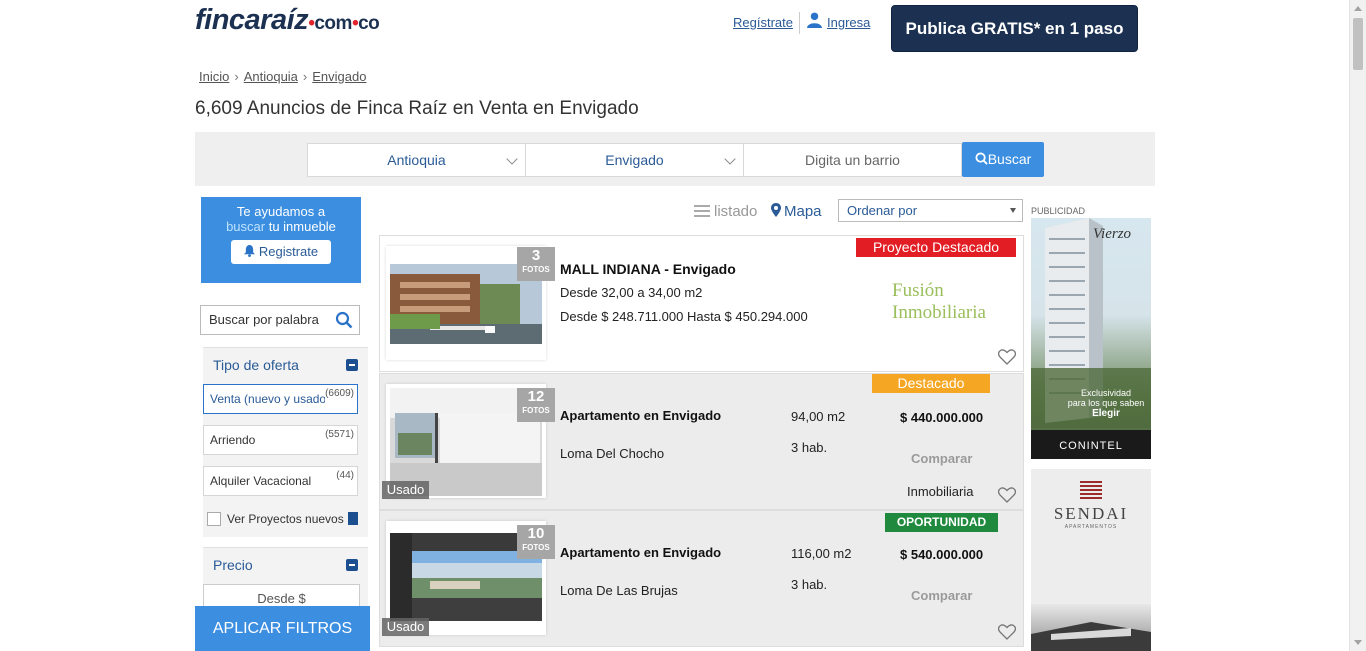  Describe the element at coordinates (1091, 513) in the screenshot. I see `ad-brand: SENDAI` at that location.